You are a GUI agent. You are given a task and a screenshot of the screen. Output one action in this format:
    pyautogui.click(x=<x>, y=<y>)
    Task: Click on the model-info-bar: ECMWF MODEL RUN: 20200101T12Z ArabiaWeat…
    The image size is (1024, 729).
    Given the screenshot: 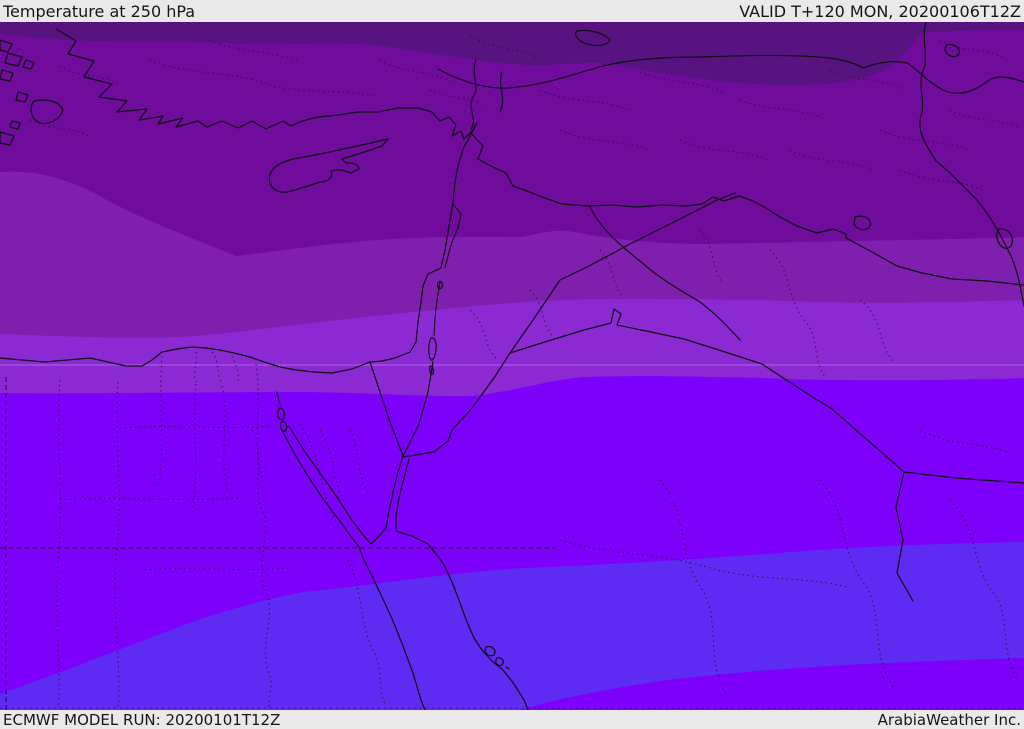 What is the action you would take?
    pyautogui.click(x=512, y=719)
    